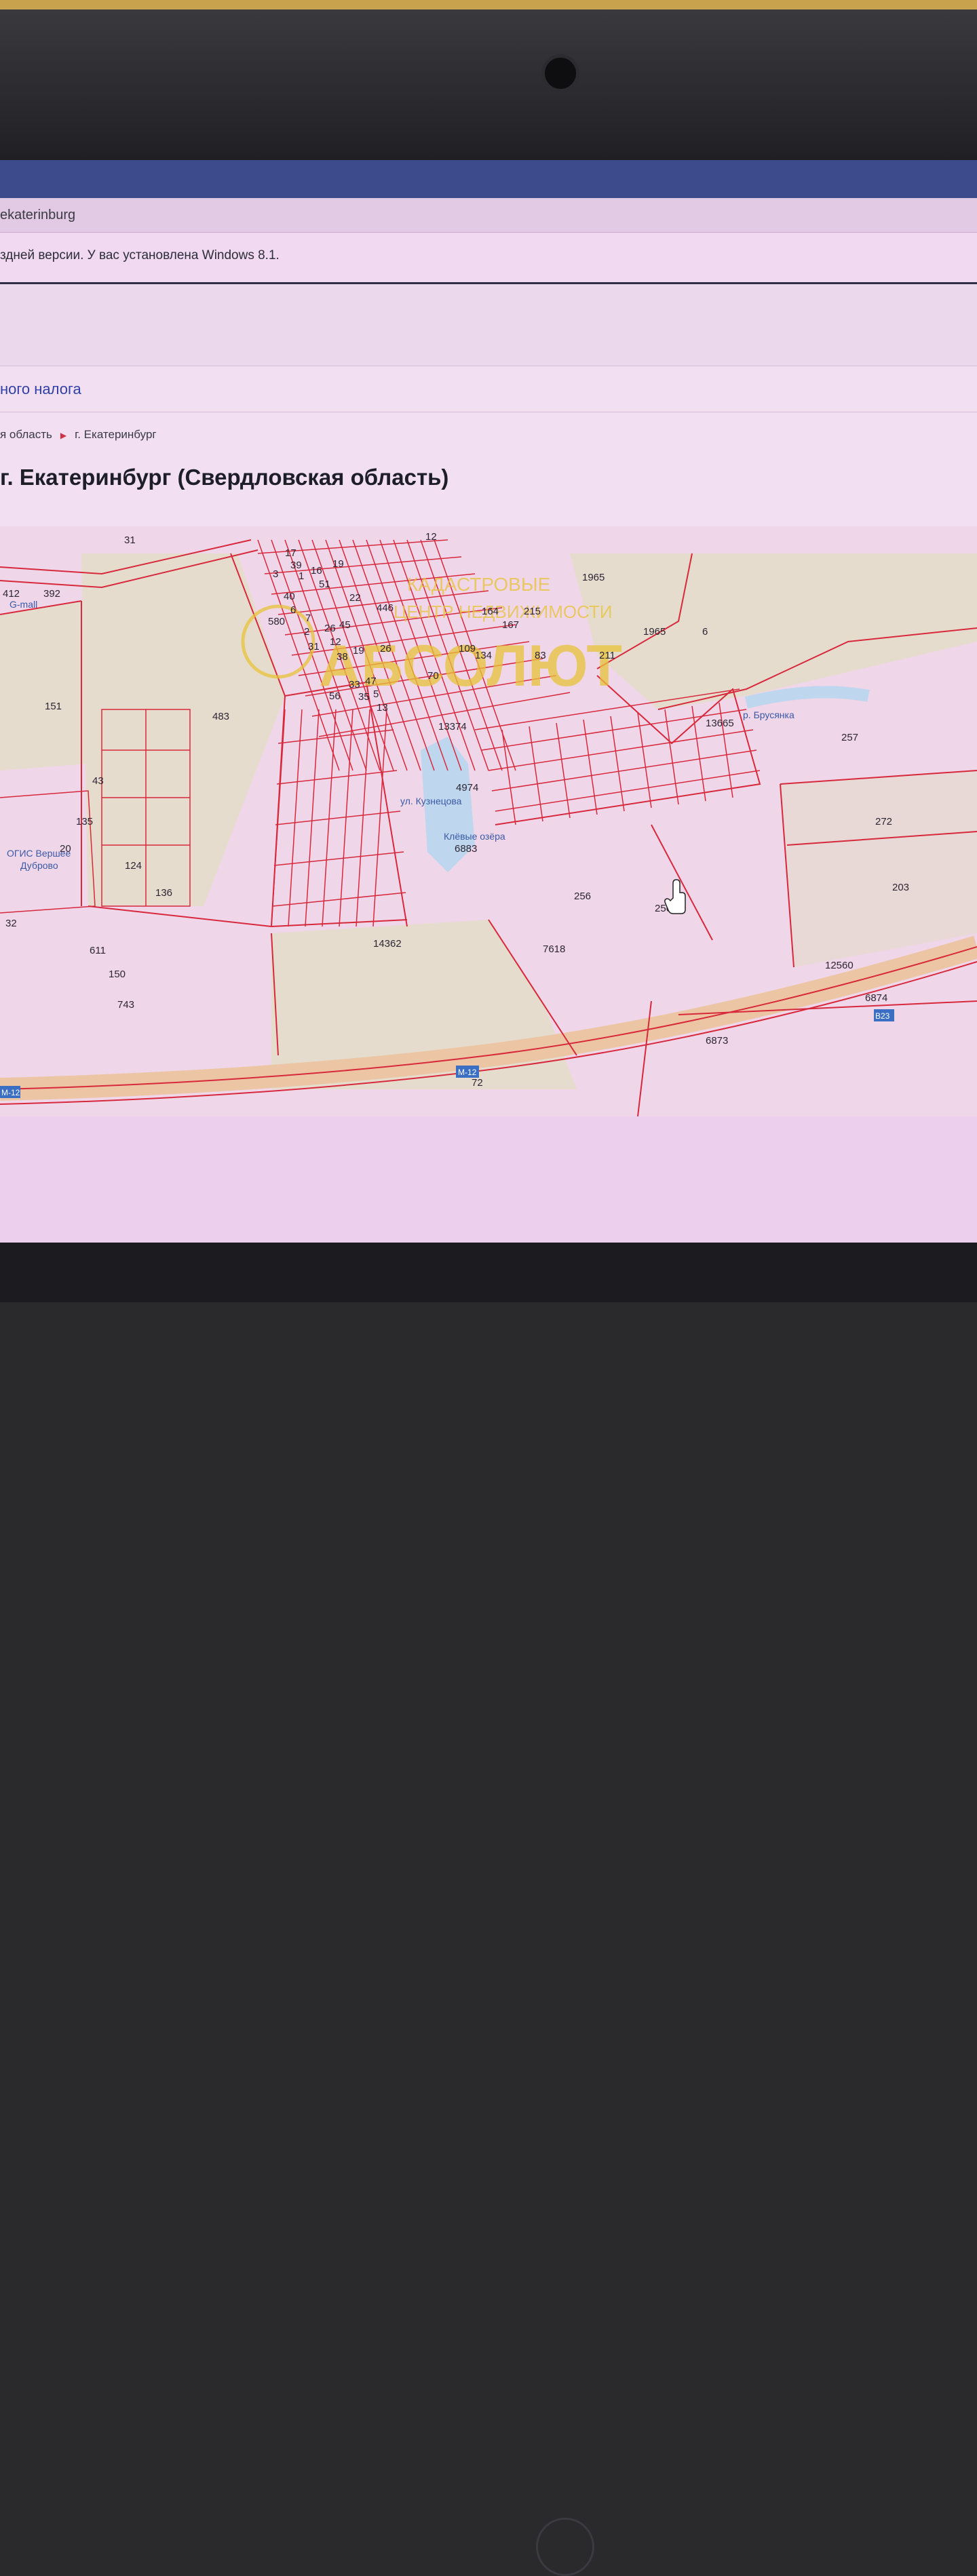 Image resolution: width=977 pixels, height=2576 pixels. I want to click on parcel-label: 256, so click(583, 896).